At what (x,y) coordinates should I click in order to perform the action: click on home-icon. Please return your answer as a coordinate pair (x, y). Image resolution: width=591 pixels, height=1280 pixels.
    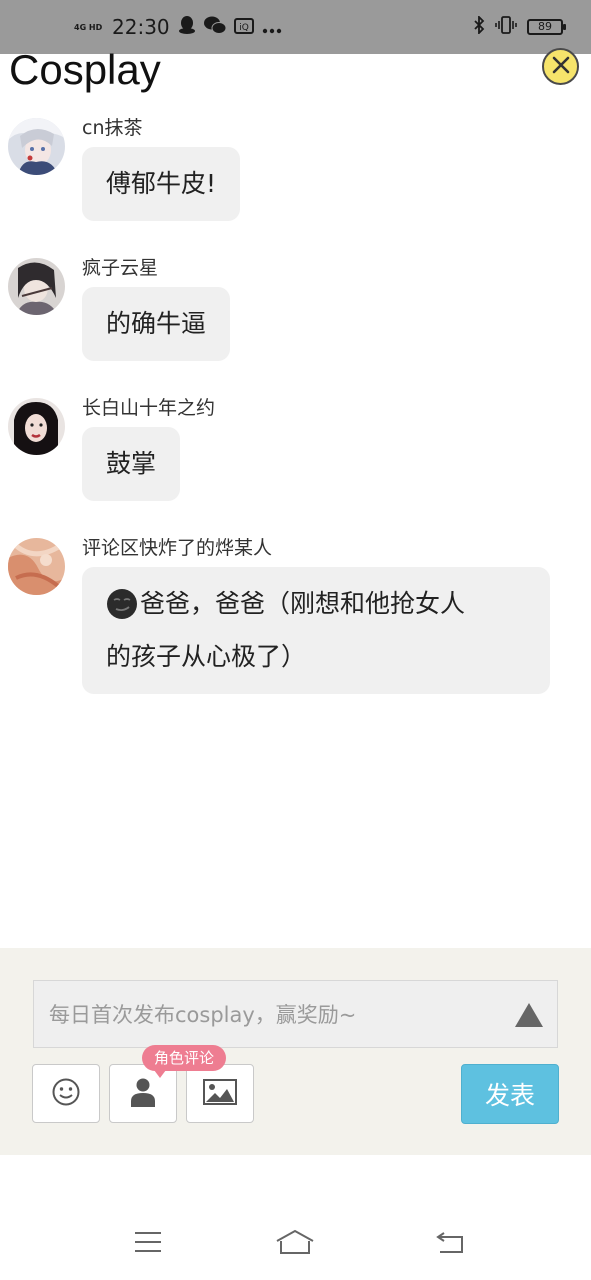
    Looking at the image, I should click on (295, 1244).